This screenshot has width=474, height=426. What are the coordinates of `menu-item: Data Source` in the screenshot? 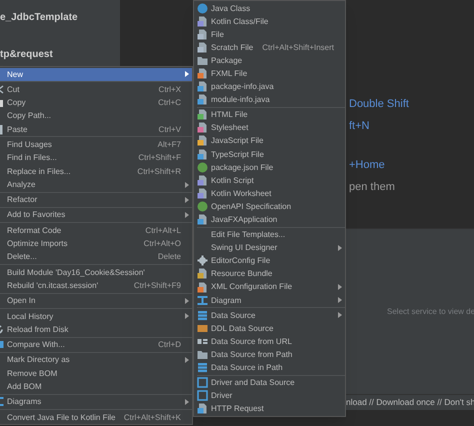 It's located at (271, 315).